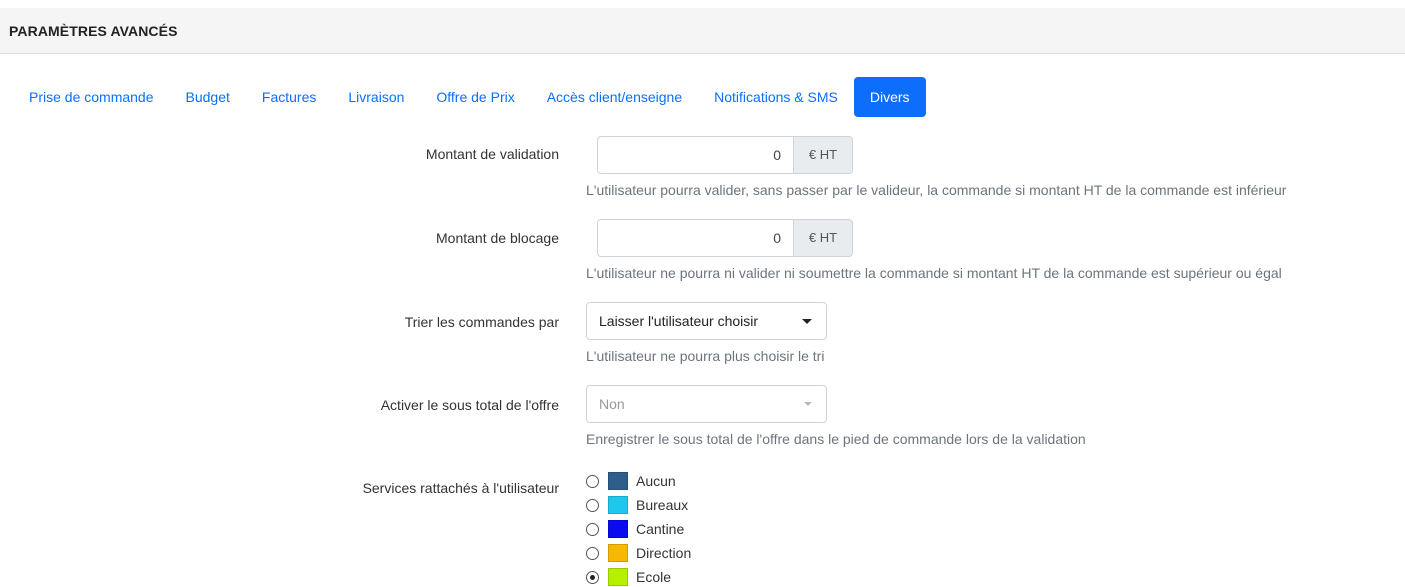 Image resolution: width=1405 pixels, height=587 pixels. What do you see at coordinates (706, 404) in the screenshot?
I see `subtotal-select: Non` at bounding box center [706, 404].